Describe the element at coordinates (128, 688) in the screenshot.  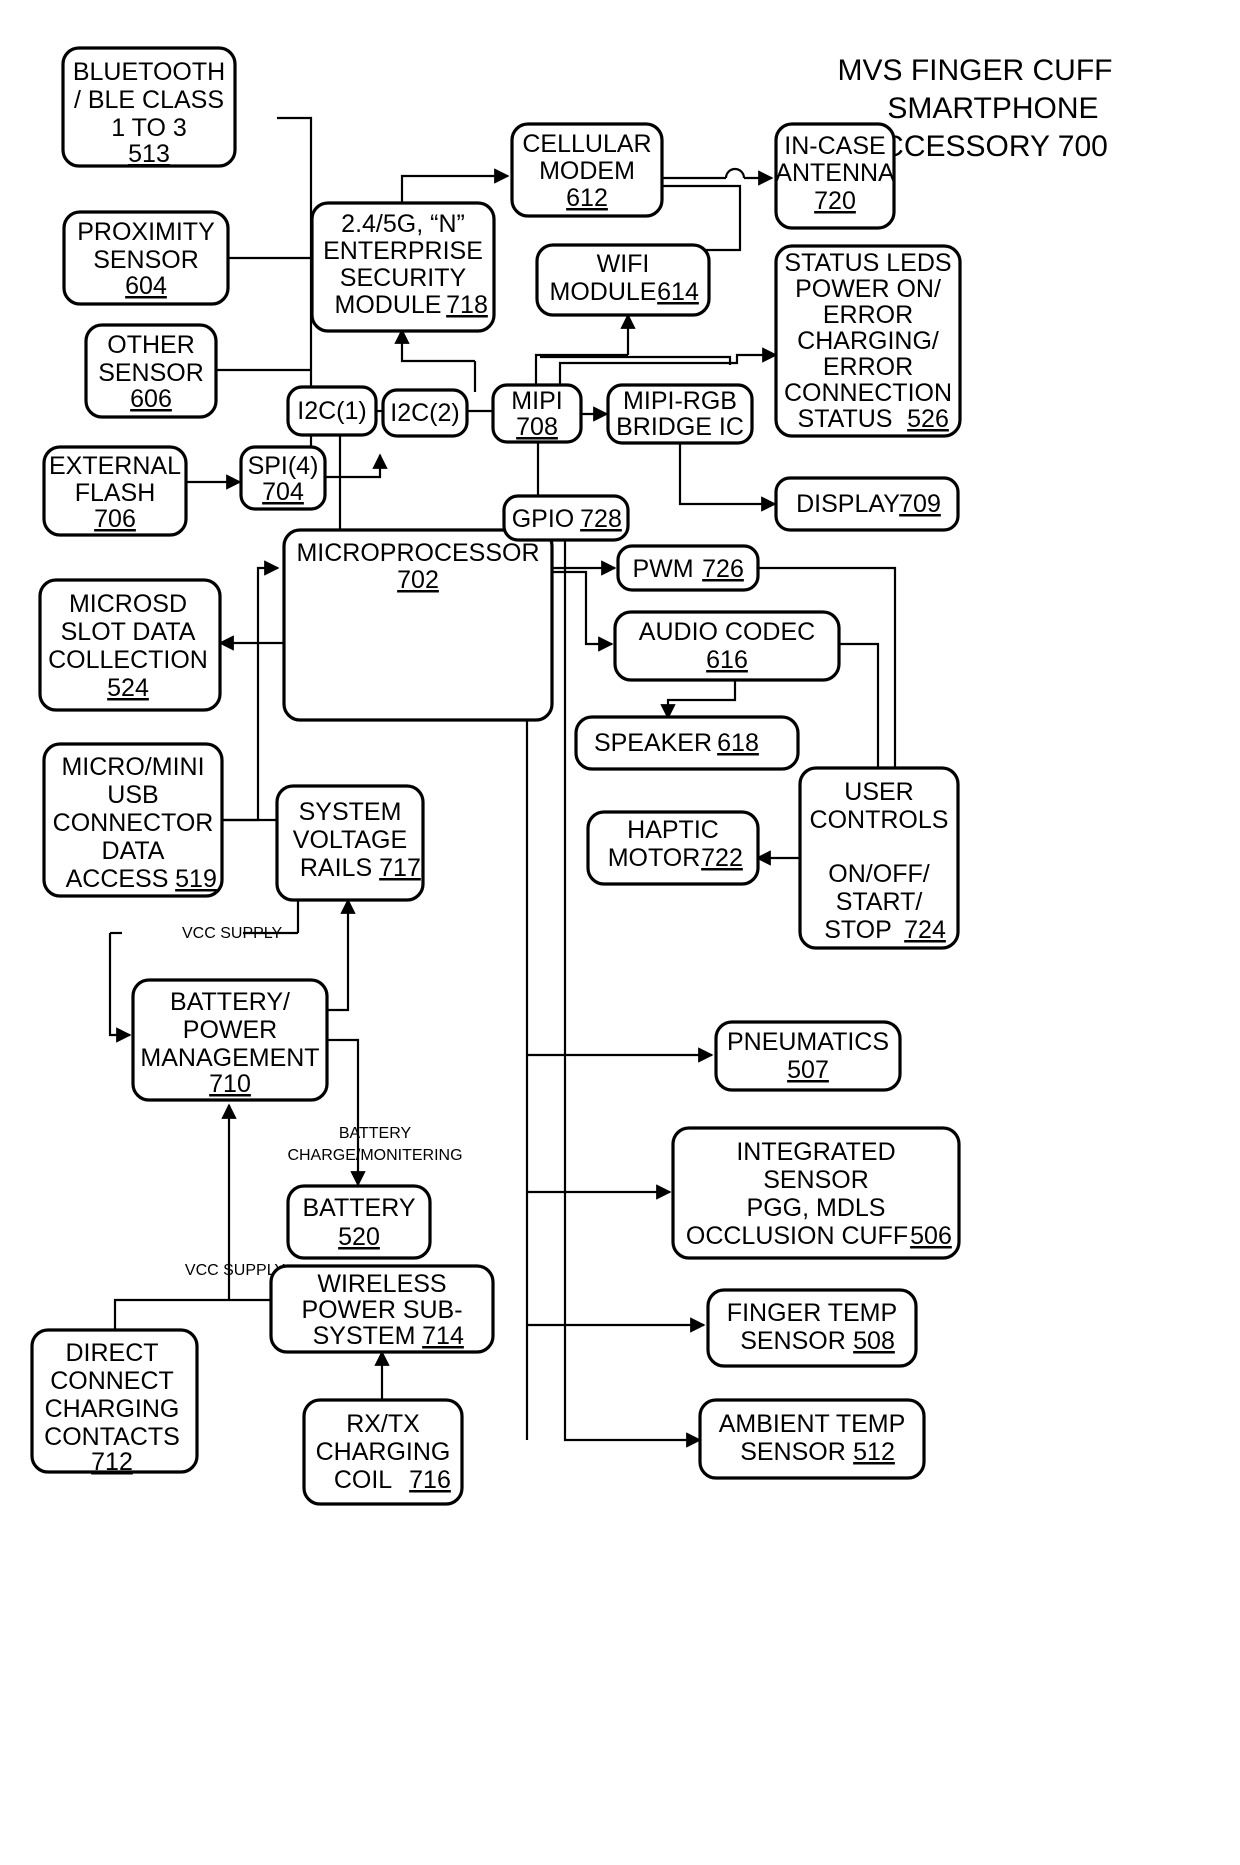
I see `block-microsd-ref: 524` at that location.